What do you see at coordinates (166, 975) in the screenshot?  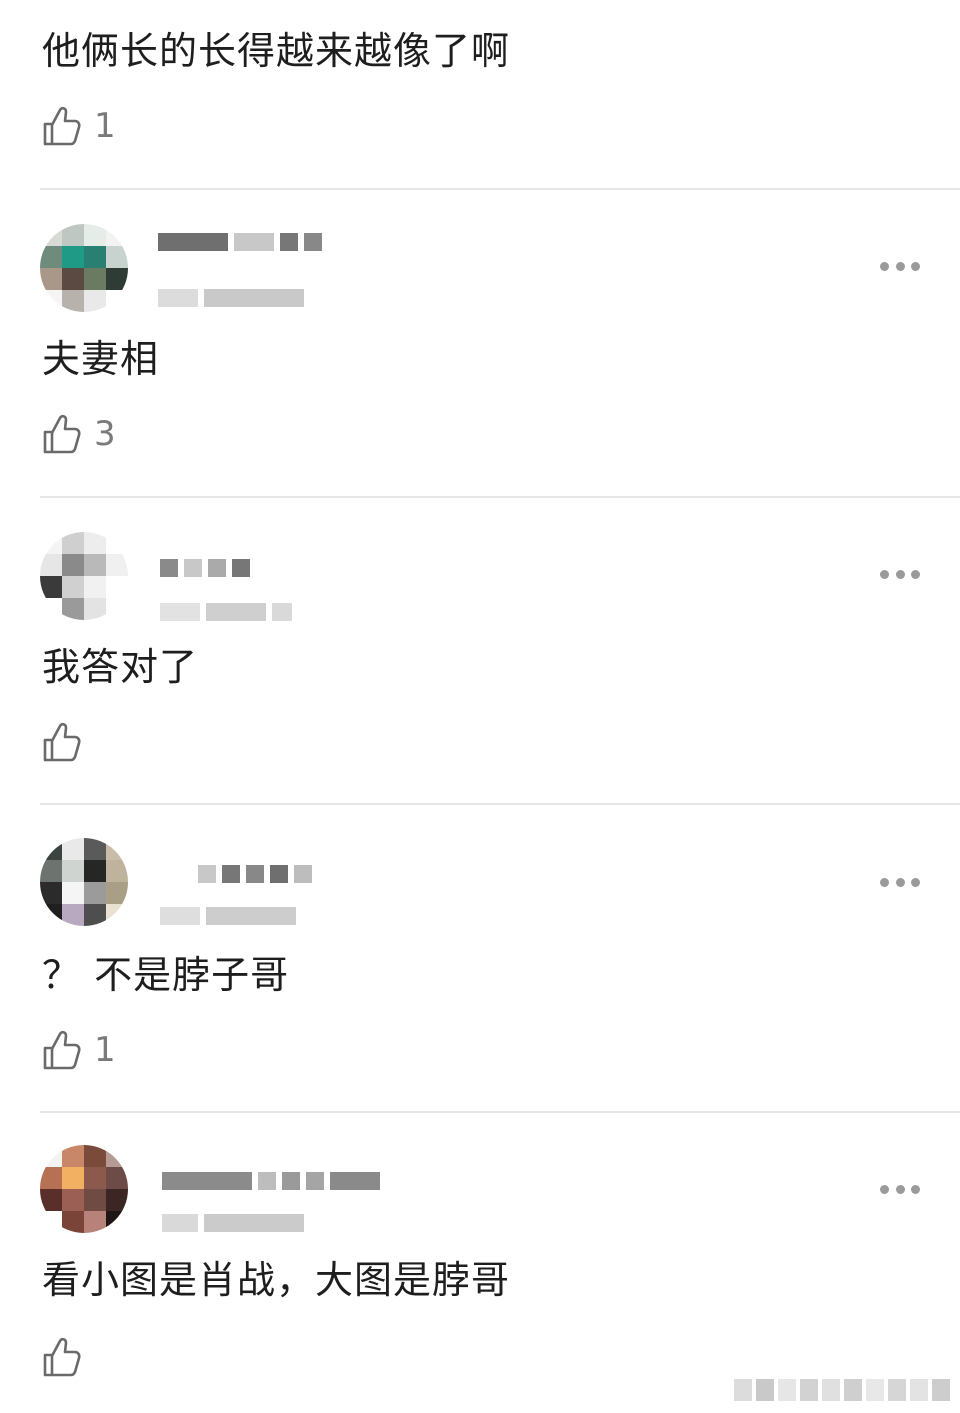 I see `comment-text: ？ 不是脖子哥` at bounding box center [166, 975].